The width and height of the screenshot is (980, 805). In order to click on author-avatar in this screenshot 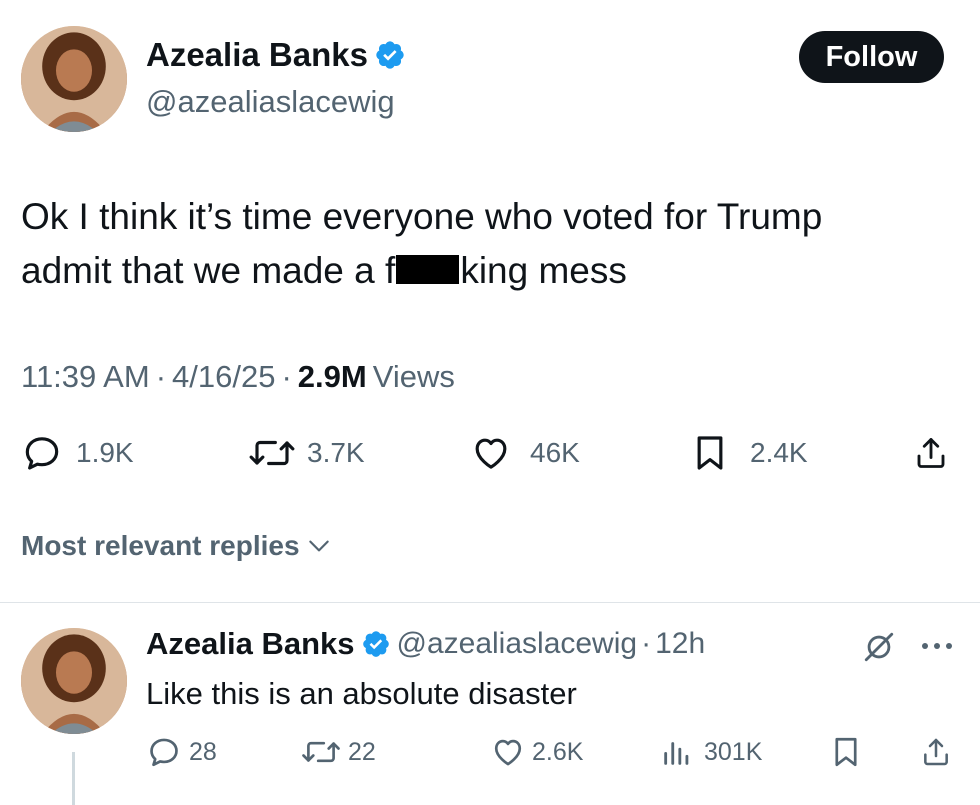, I will do `click(74, 79)`.